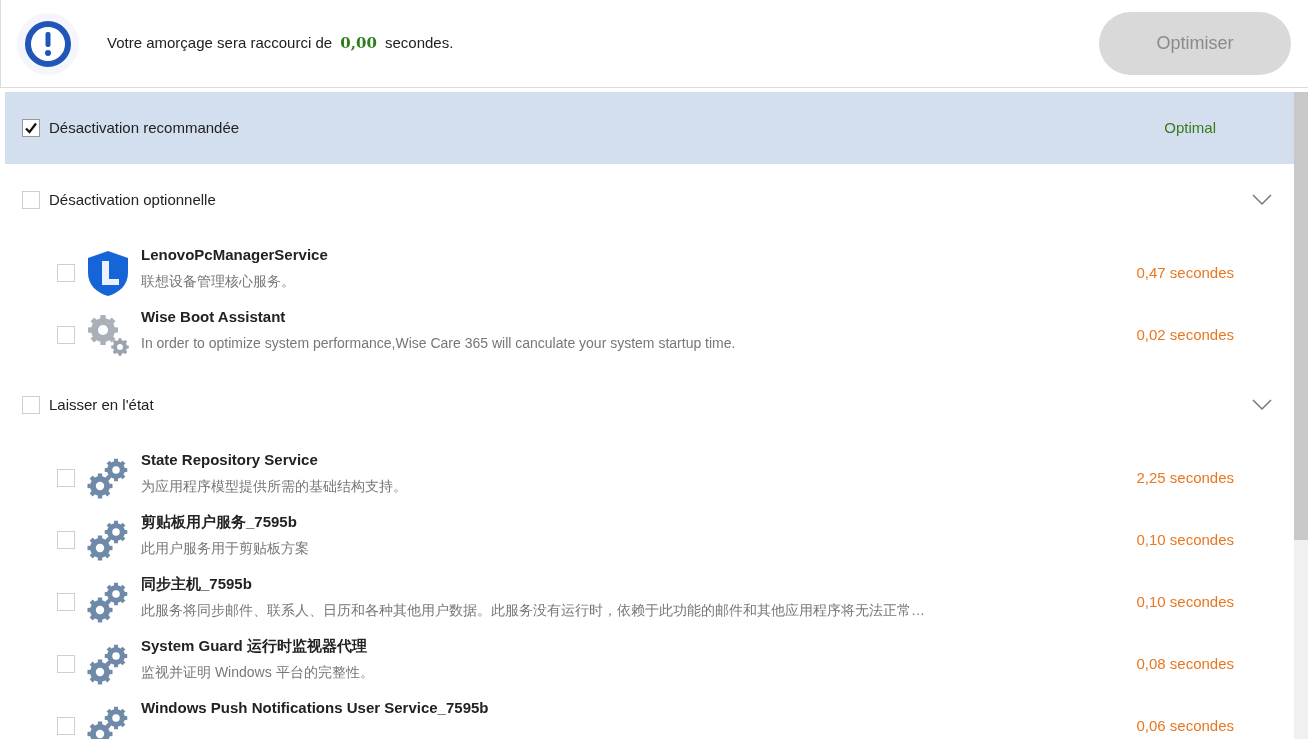 Image resolution: width=1308 pixels, height=739 pixels. I want to click on shield-icon, so click(108, 273).